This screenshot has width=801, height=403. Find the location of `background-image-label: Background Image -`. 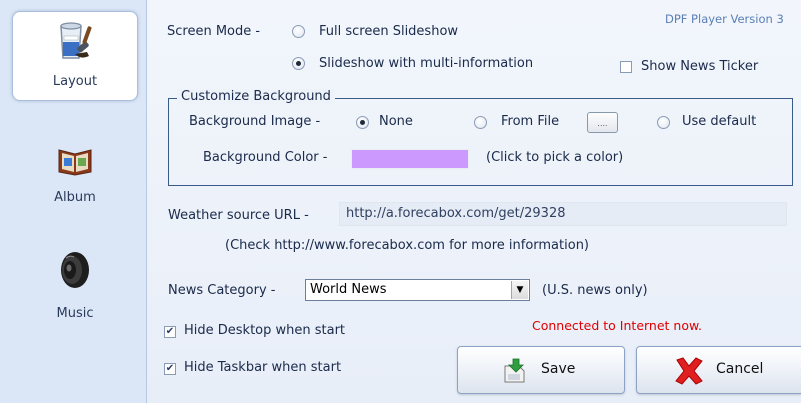

background-image-label: Background Image - is located at coordinates (255, 121).